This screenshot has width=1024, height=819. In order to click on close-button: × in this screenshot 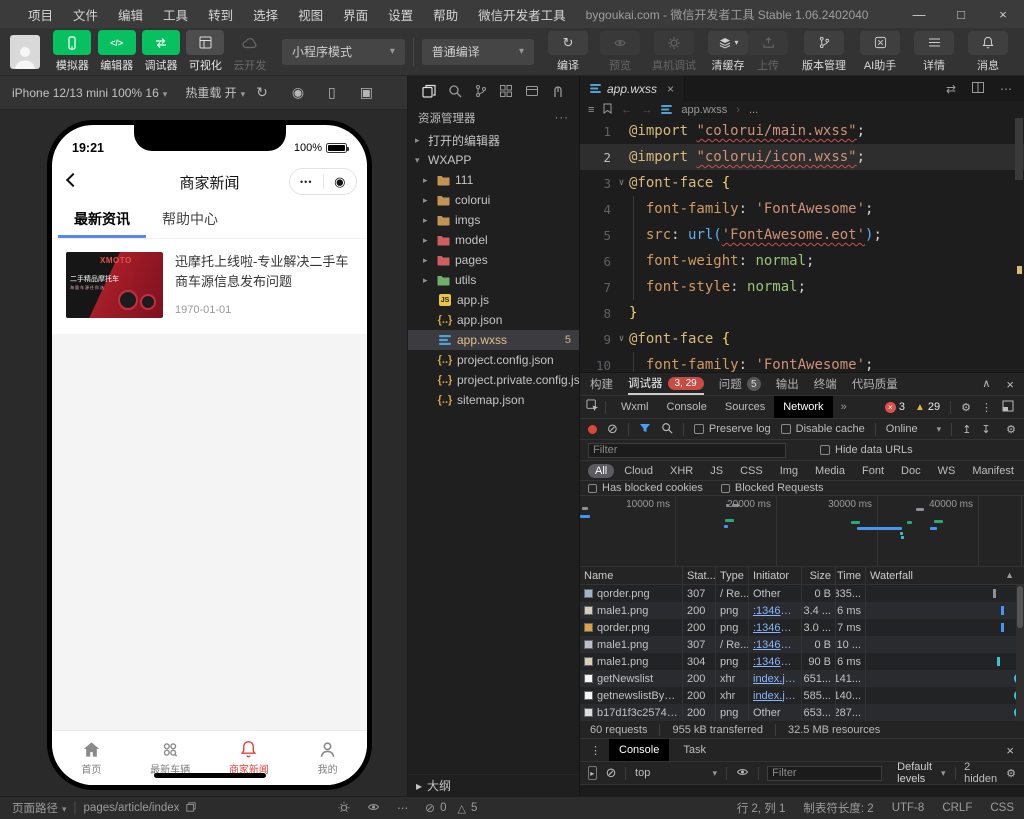, I will do `click(1003, 14)`.